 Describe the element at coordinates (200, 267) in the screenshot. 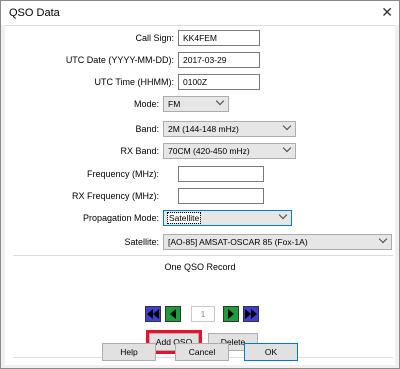

I see `record-label: One QSO Record` at that location.